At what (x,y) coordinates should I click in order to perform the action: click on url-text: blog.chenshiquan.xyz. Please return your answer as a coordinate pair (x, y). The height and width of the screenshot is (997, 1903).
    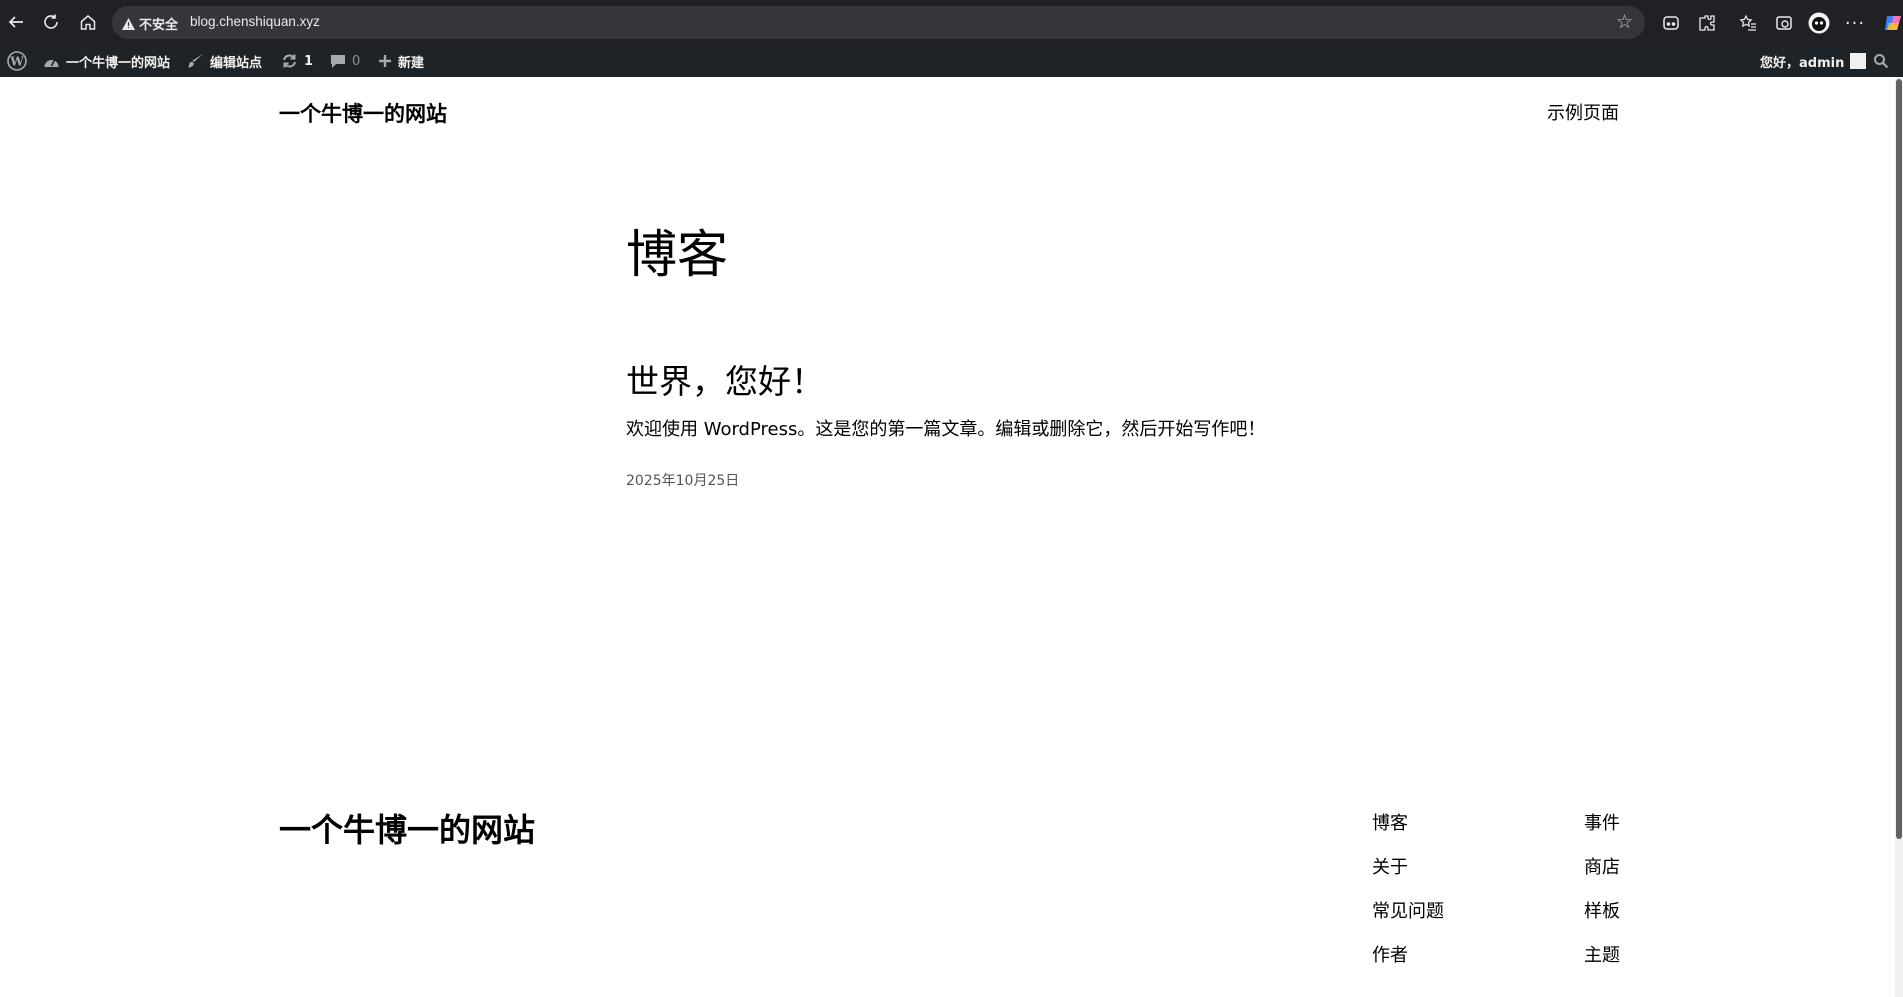
    Looking at the image, I should click on (255, 21).